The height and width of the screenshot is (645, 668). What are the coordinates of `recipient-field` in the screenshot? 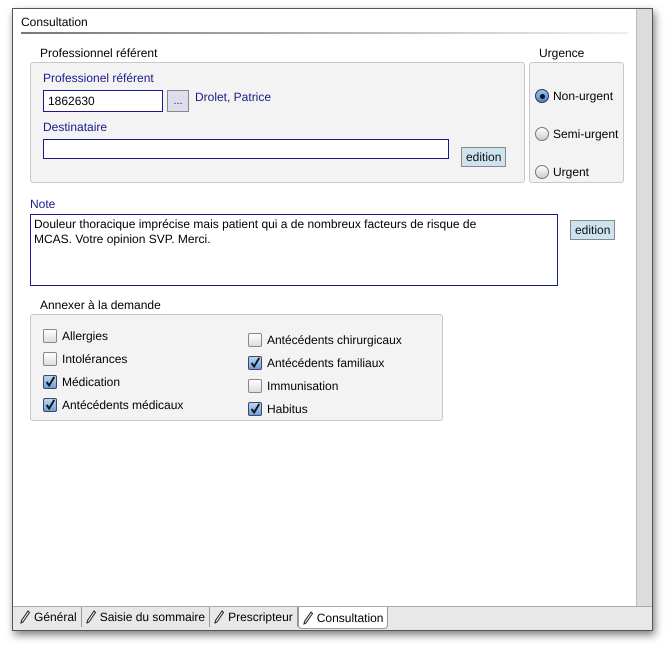 It's located at (246, 149).